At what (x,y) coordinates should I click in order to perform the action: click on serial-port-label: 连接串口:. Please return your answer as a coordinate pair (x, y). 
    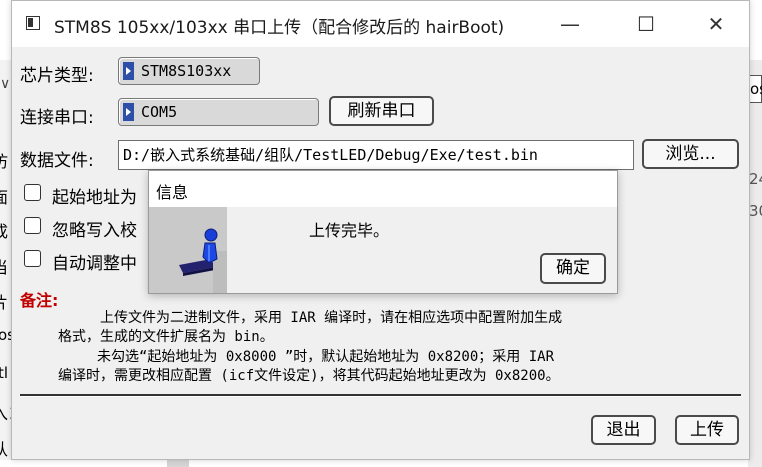
    Looking at the image, I should click on (57, 118).